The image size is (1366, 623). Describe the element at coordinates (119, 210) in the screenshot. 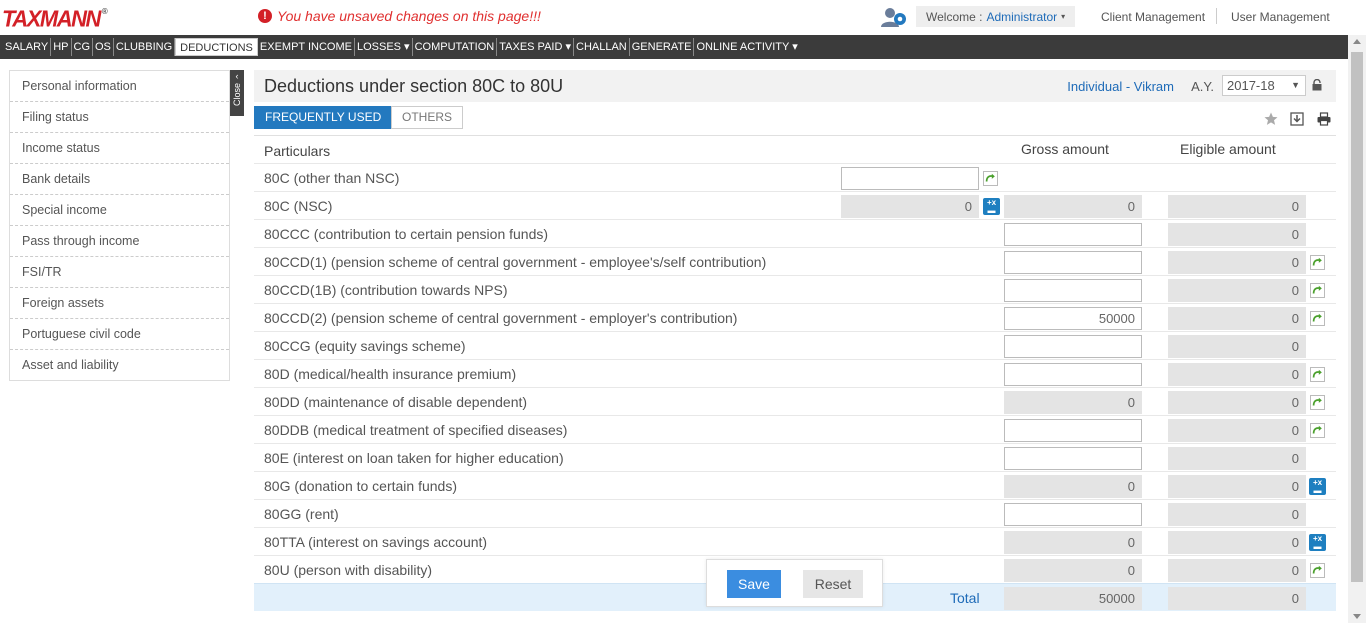

I see `sidebar-item-special-income: Special income` at that location.